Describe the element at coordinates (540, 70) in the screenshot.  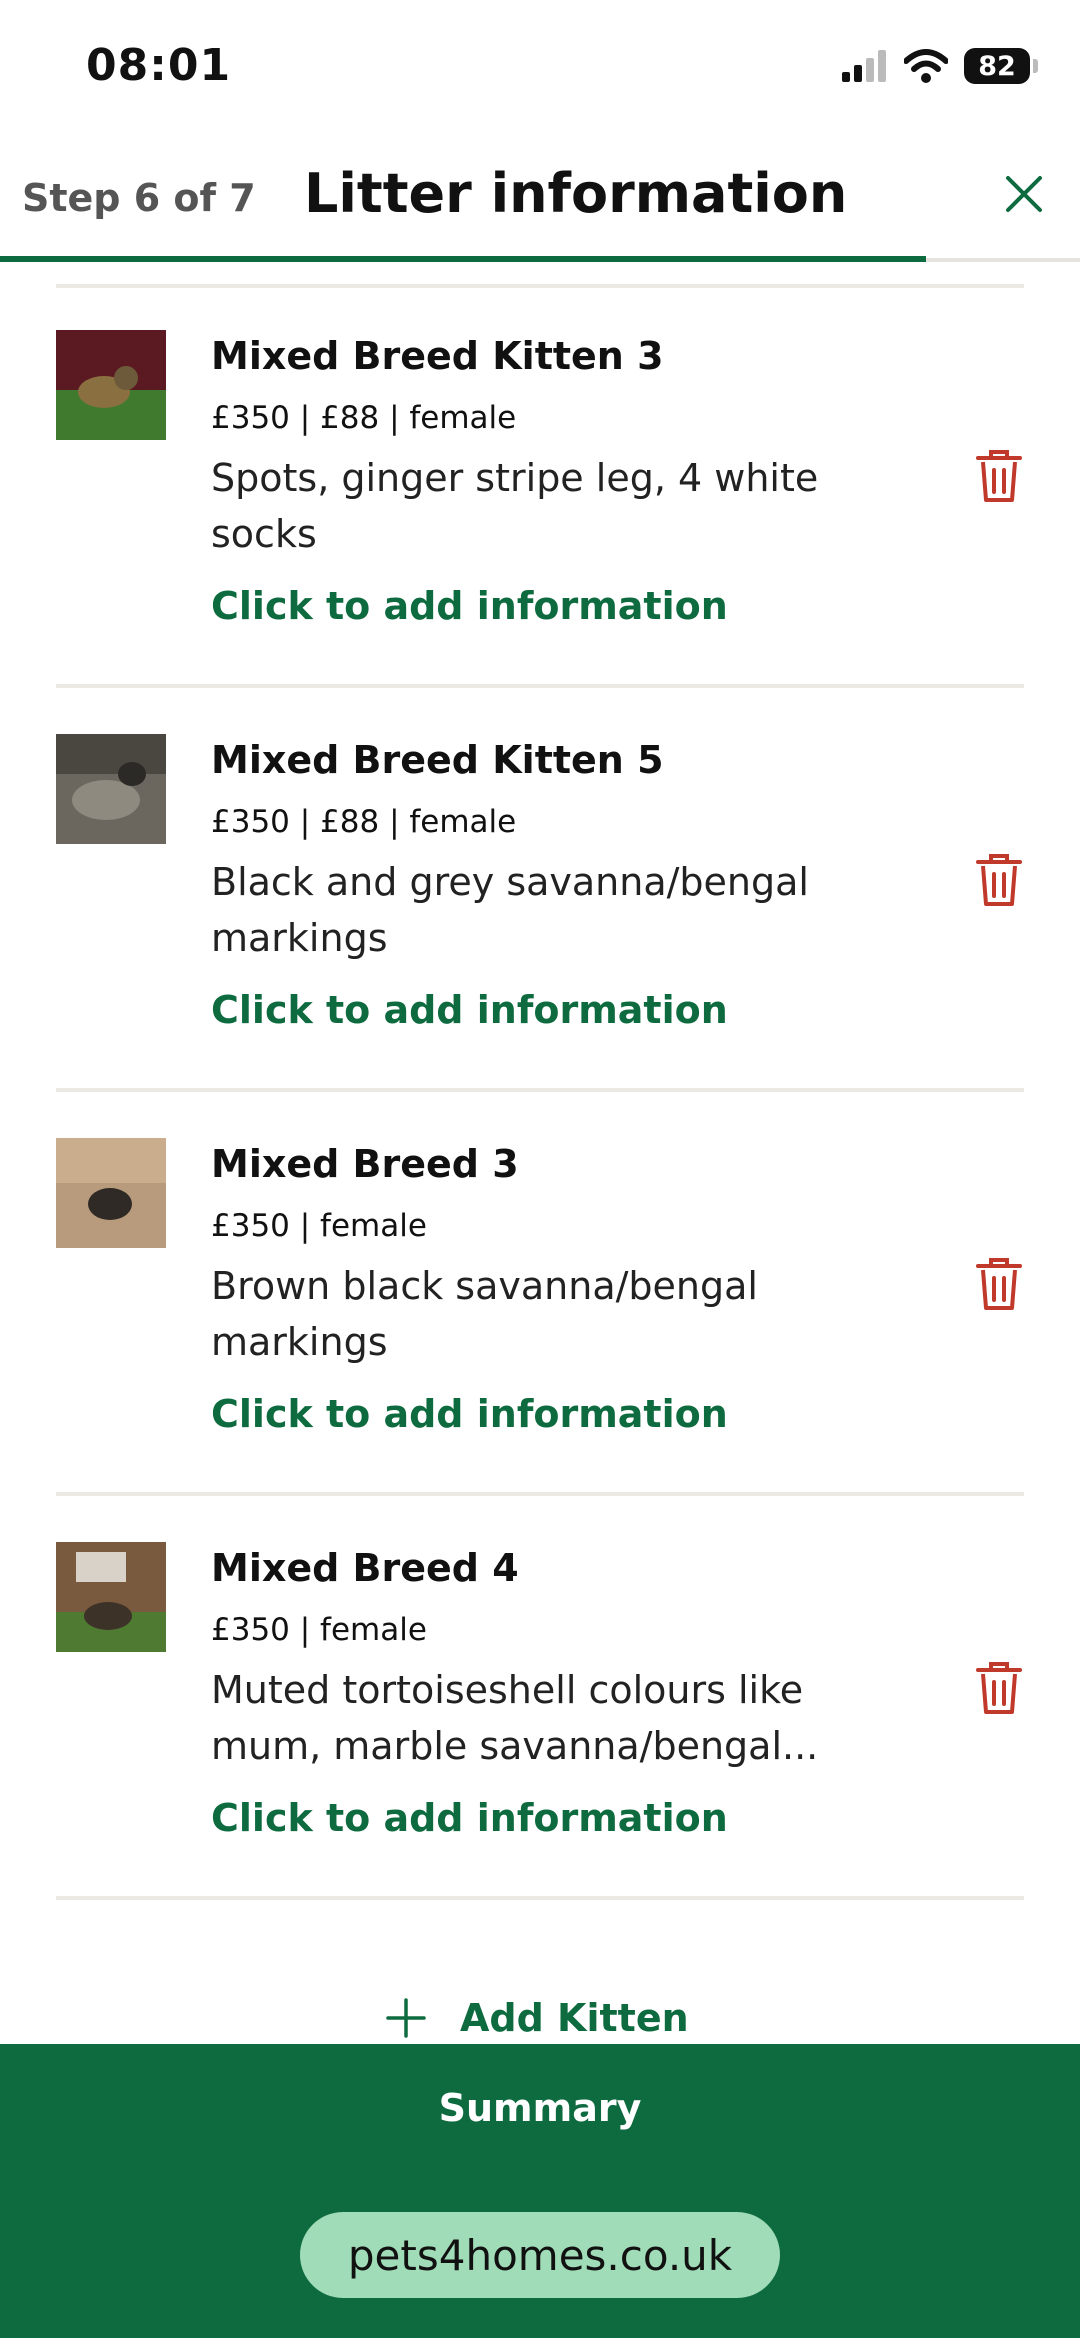
I see `status-bar: 08:01 82` at that location.